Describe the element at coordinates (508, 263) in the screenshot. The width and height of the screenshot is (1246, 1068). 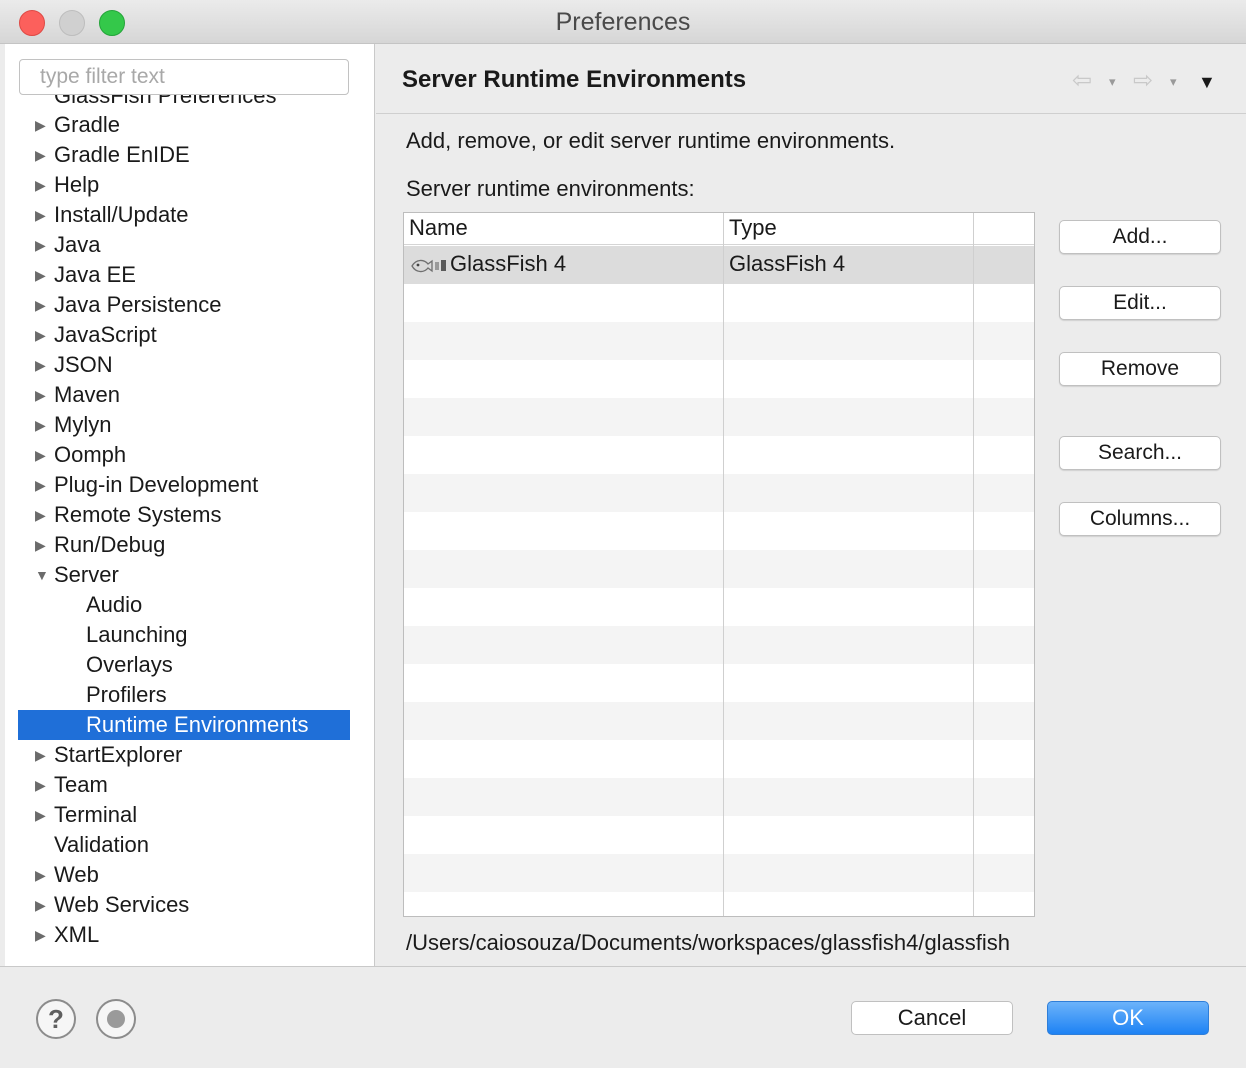
I see `runtime-name: GlassFish 4` at that location.